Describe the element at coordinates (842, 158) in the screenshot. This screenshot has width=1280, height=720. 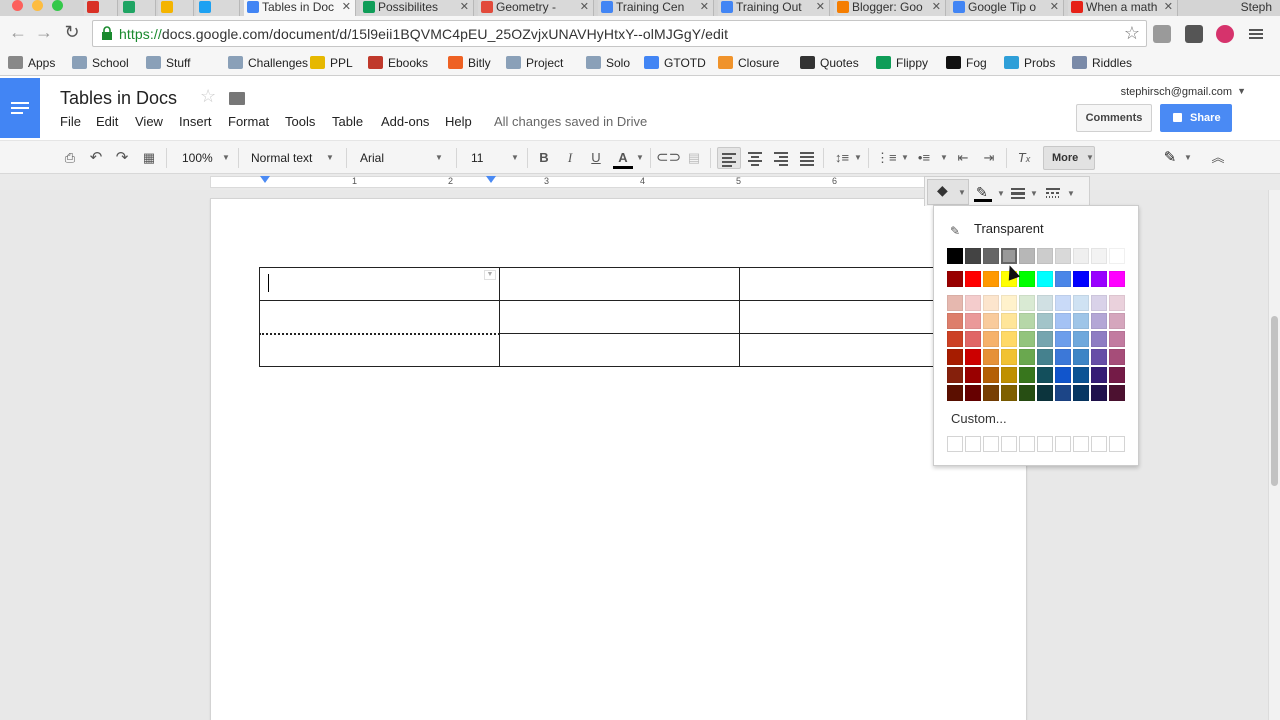
I see `line-spacing-icon: ↕≡` at that location.